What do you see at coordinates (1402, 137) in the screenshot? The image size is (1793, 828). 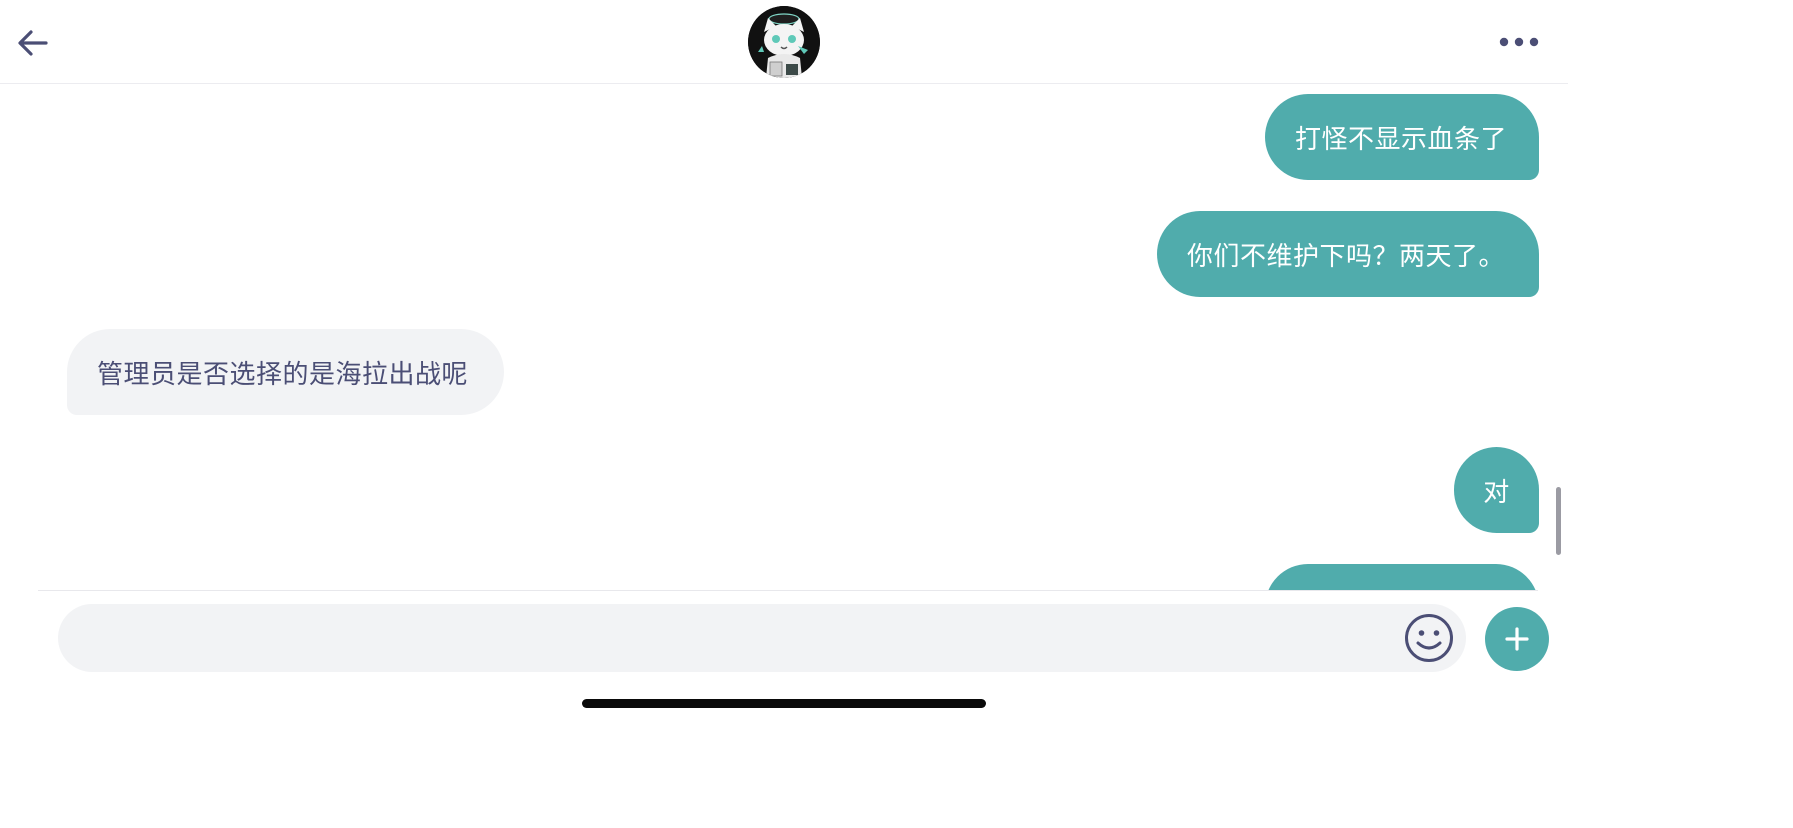 I see `outgoing-message: 打怪不显示血条了` at bounding box center [1402, 137].